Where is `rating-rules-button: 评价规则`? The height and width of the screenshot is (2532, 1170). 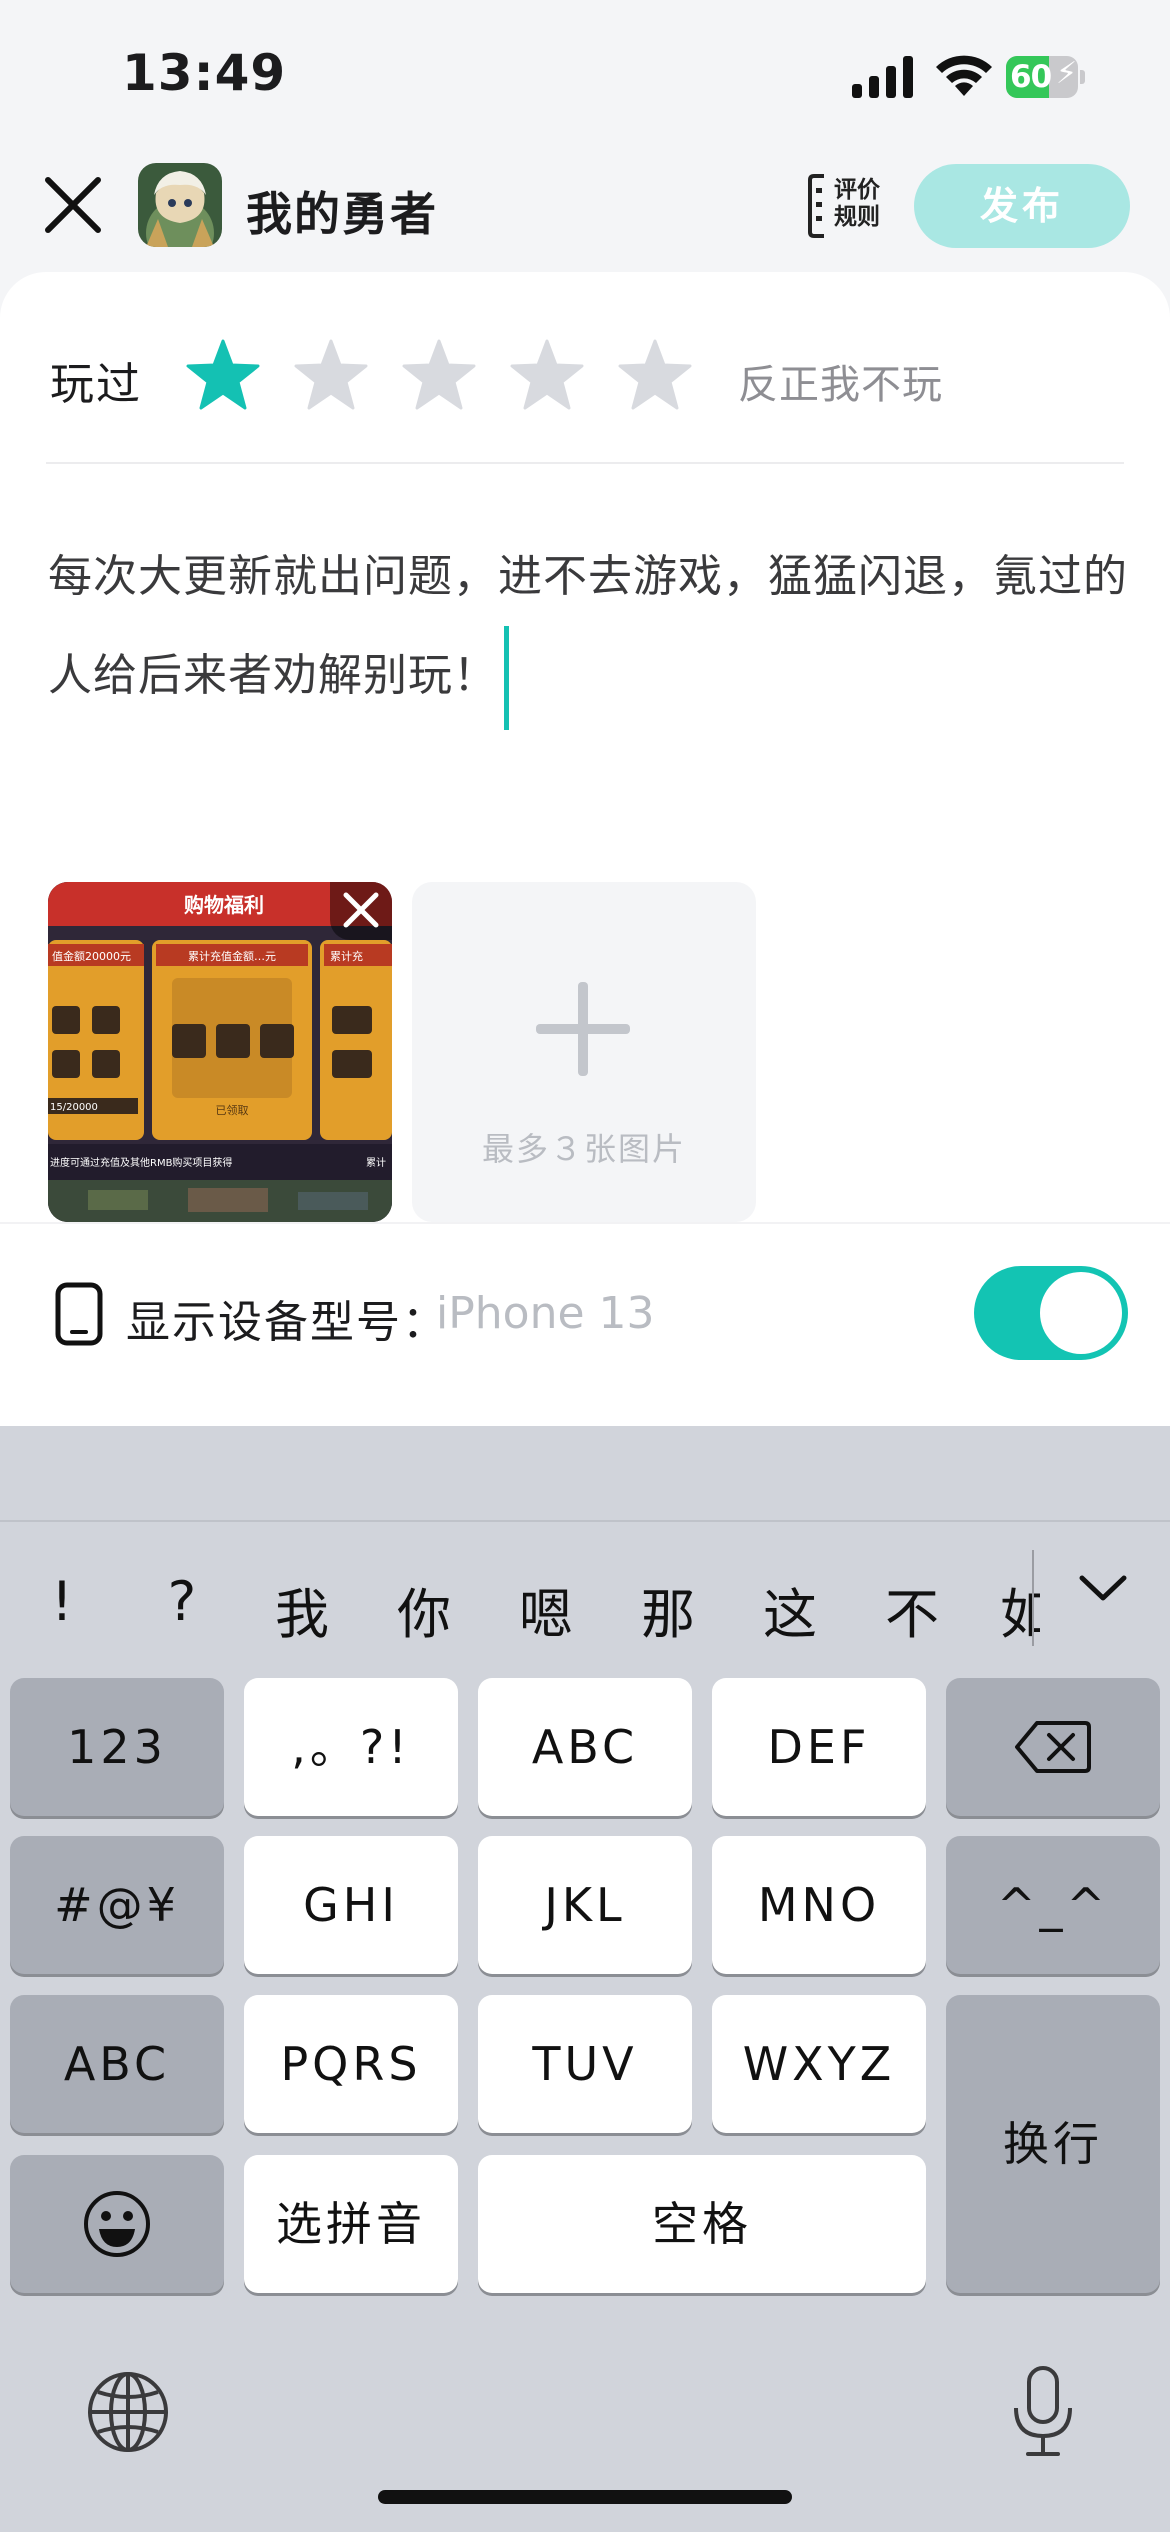
rating-rules-button: 评价规则 is located at coordinates (848, 206).